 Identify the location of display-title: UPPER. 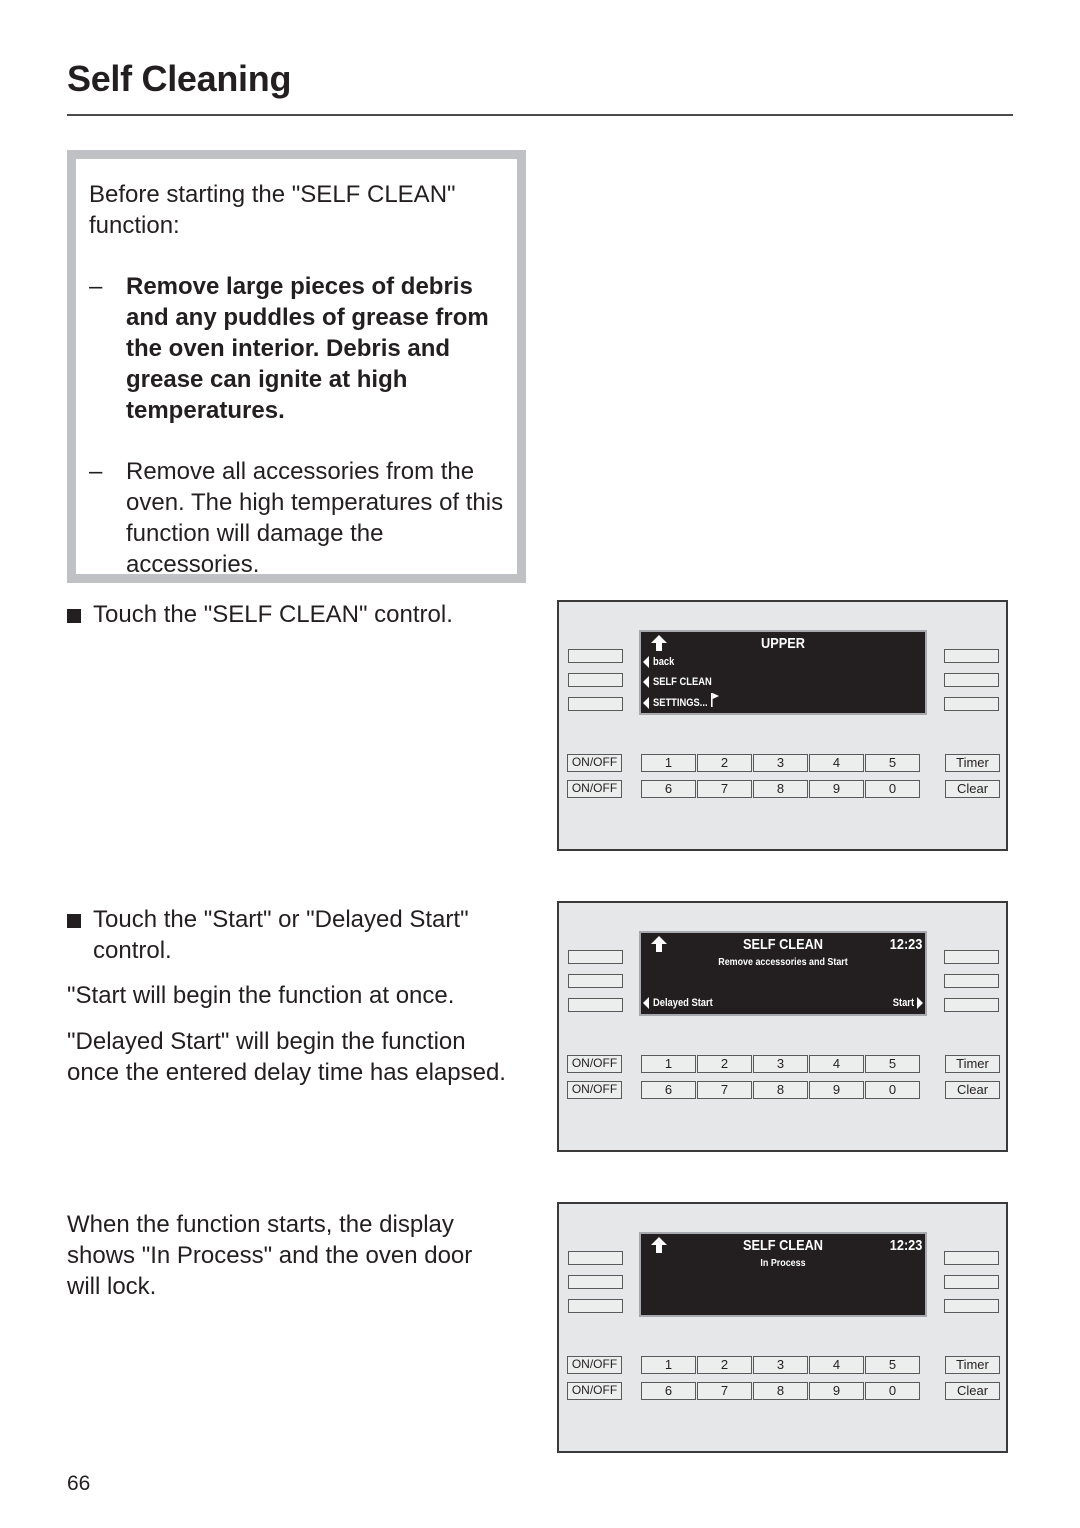
(783, 643).